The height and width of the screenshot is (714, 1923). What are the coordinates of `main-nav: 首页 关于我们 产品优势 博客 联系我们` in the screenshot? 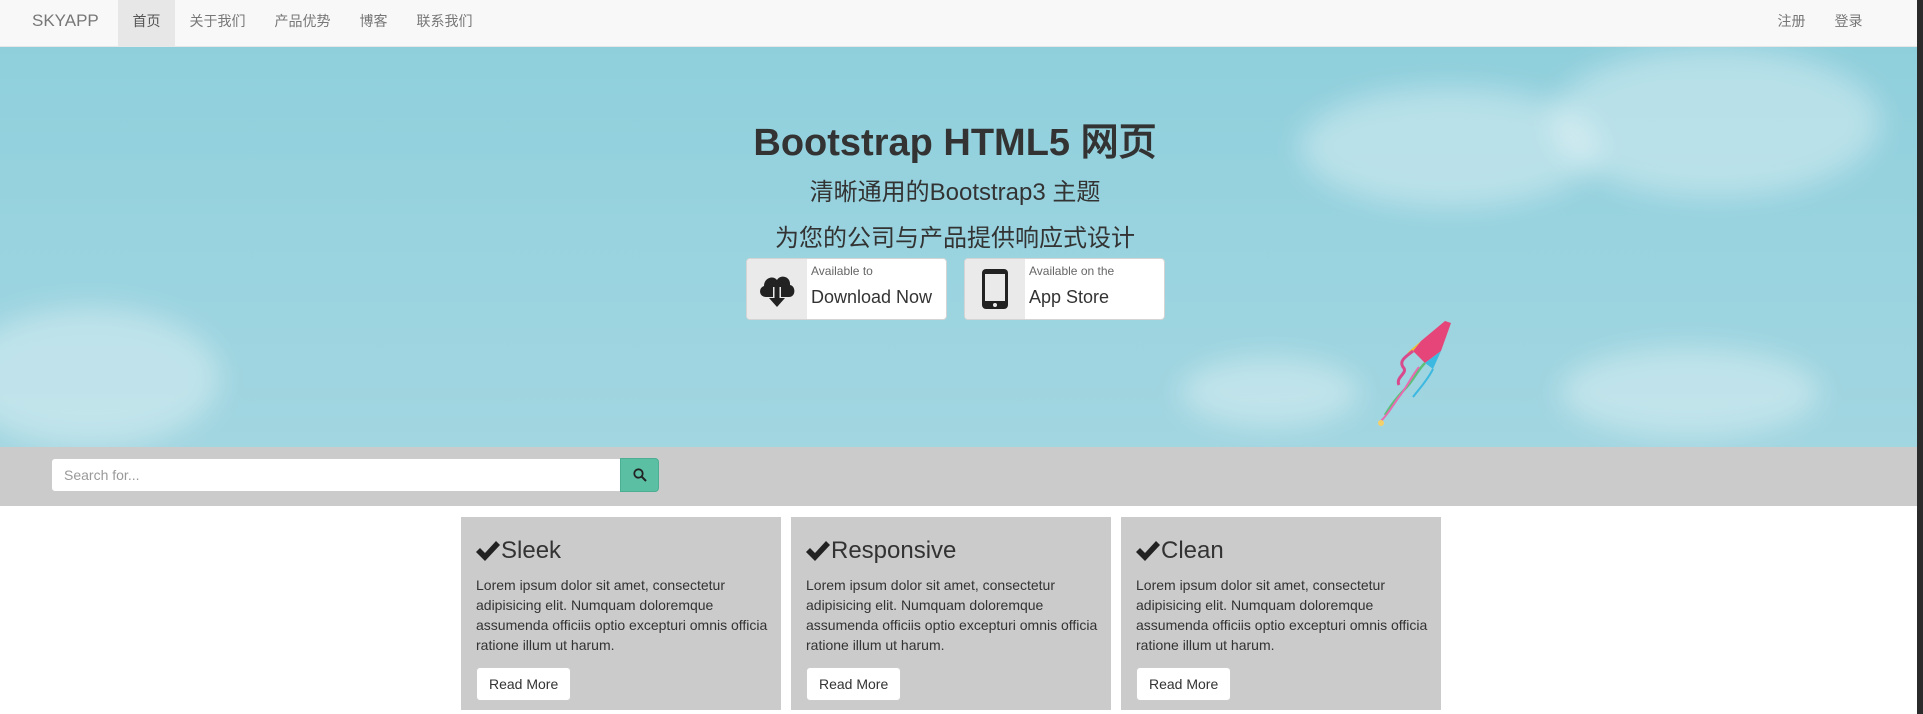 It's located at (302, 23).